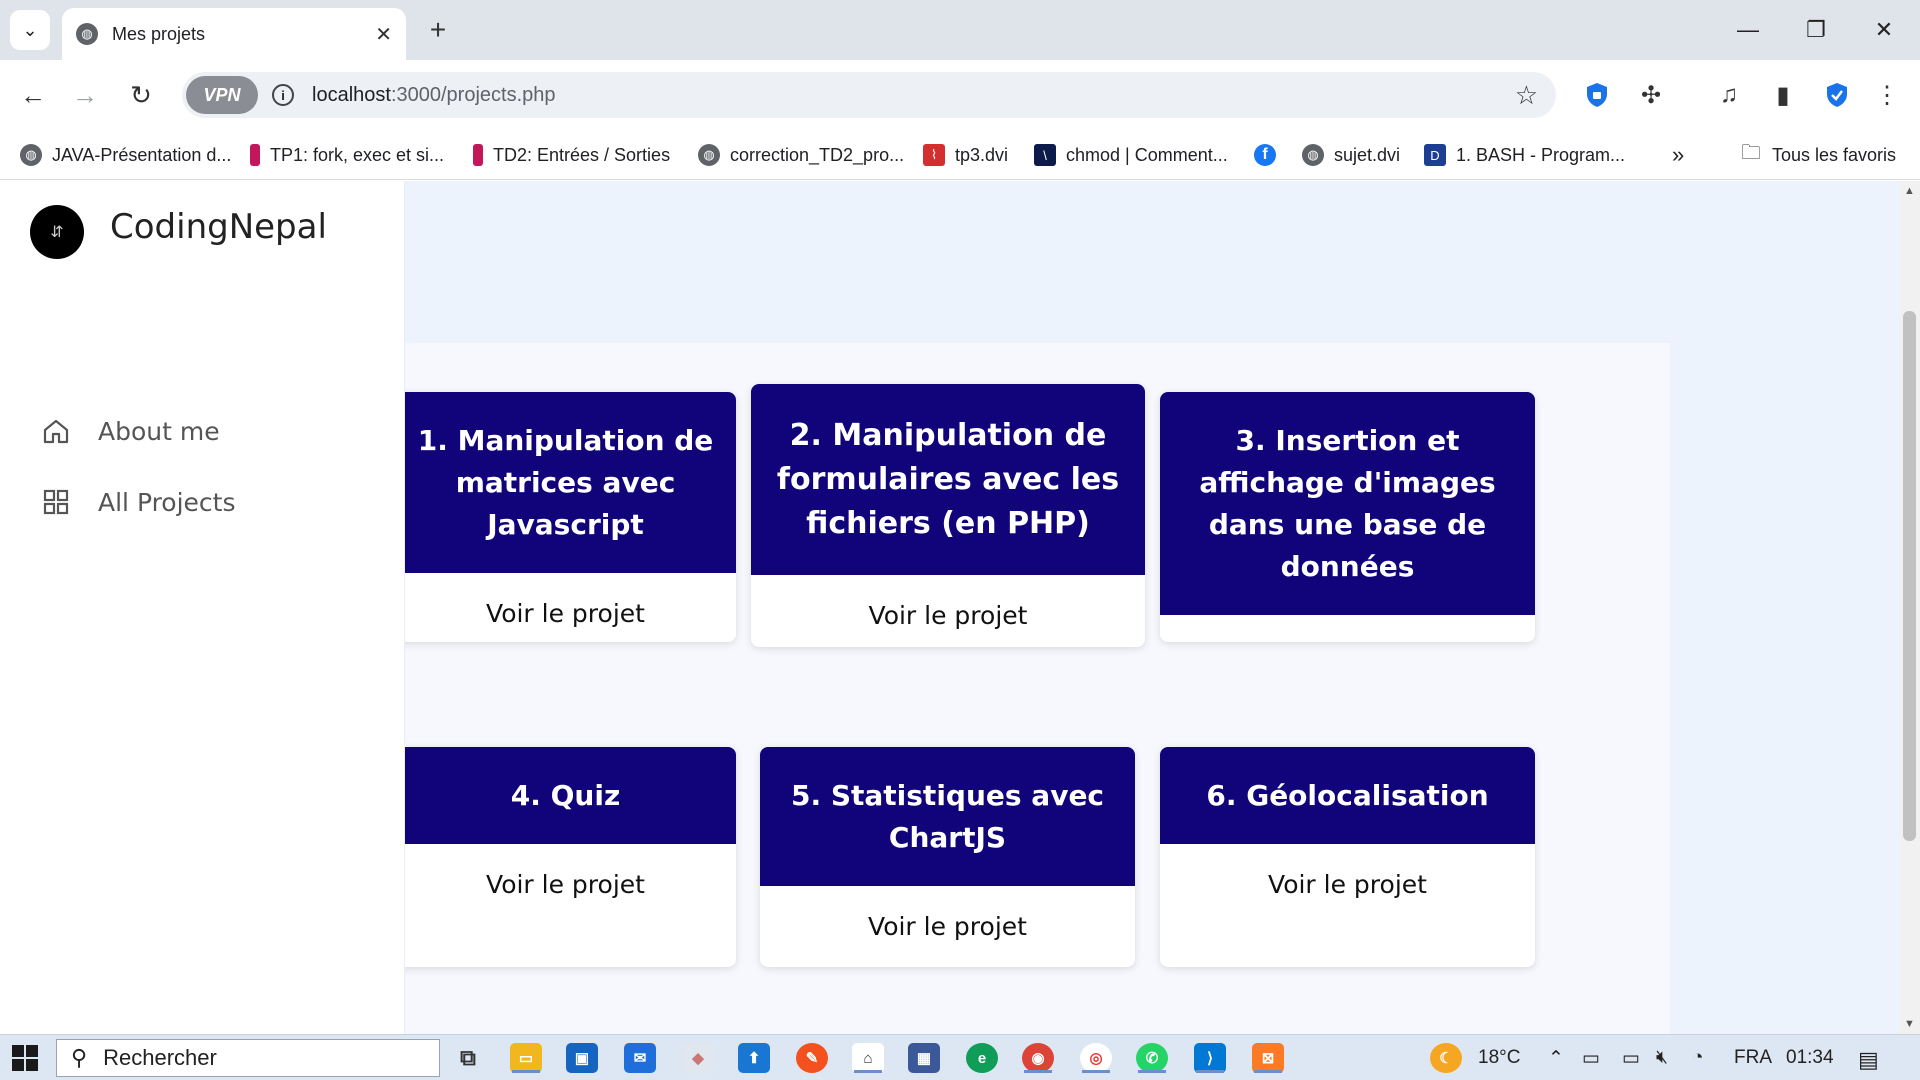 Image resolution: width=1920 pixels, height=1080 pixels. Describe the element at coordinates (1887, 95) in the screenshot. I see `kebab-menu-icon: ⋮` at that location.